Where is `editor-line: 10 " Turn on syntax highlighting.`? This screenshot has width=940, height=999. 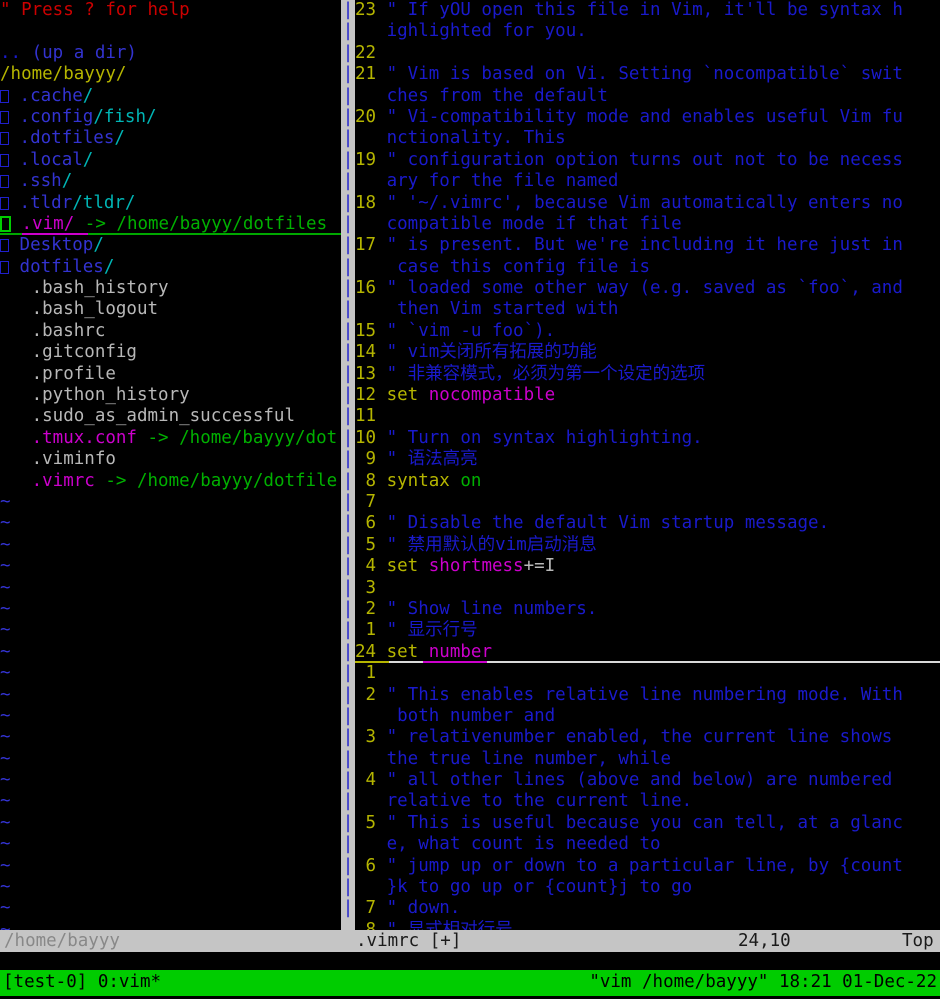 editor-line: 10 " Turn on syntax highlighting. is located at coordinates (647, 438).